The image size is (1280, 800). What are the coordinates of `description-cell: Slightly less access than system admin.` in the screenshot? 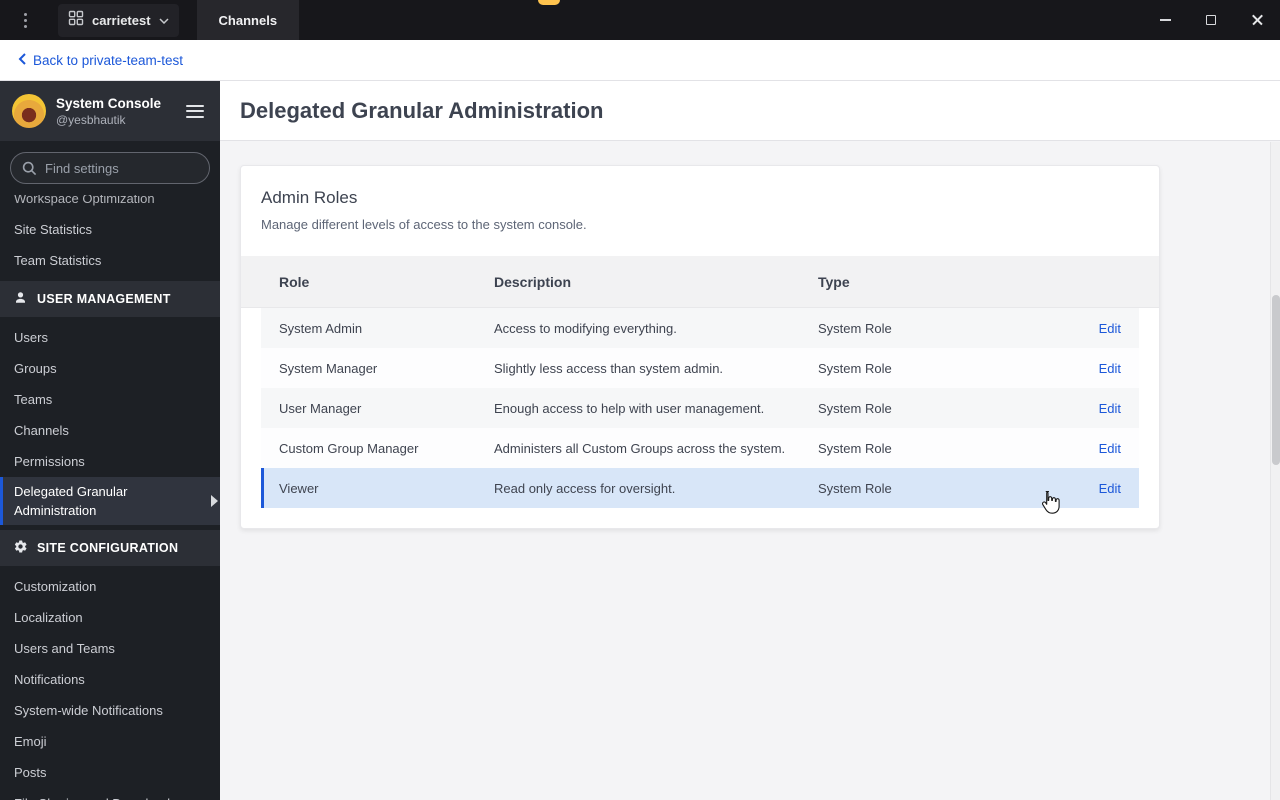 It's located at (609, 368).